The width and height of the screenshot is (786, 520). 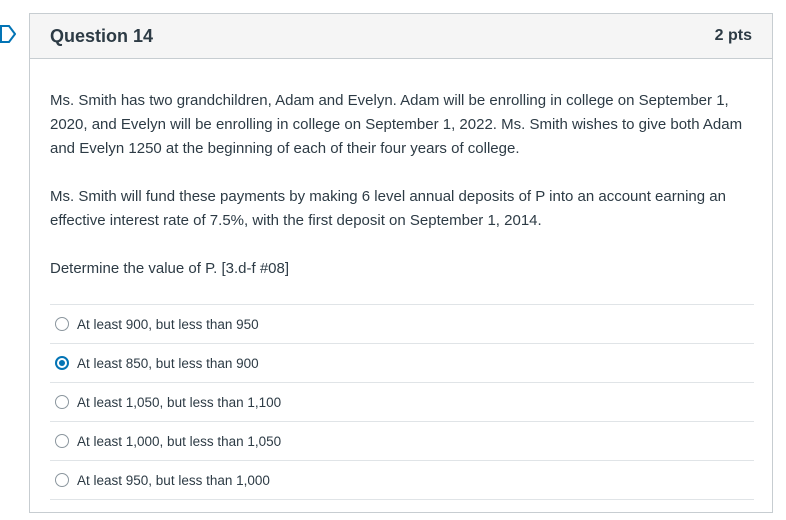 I want to click on answer-label: At least 900, but less than 950, so click(x=168, y=324).